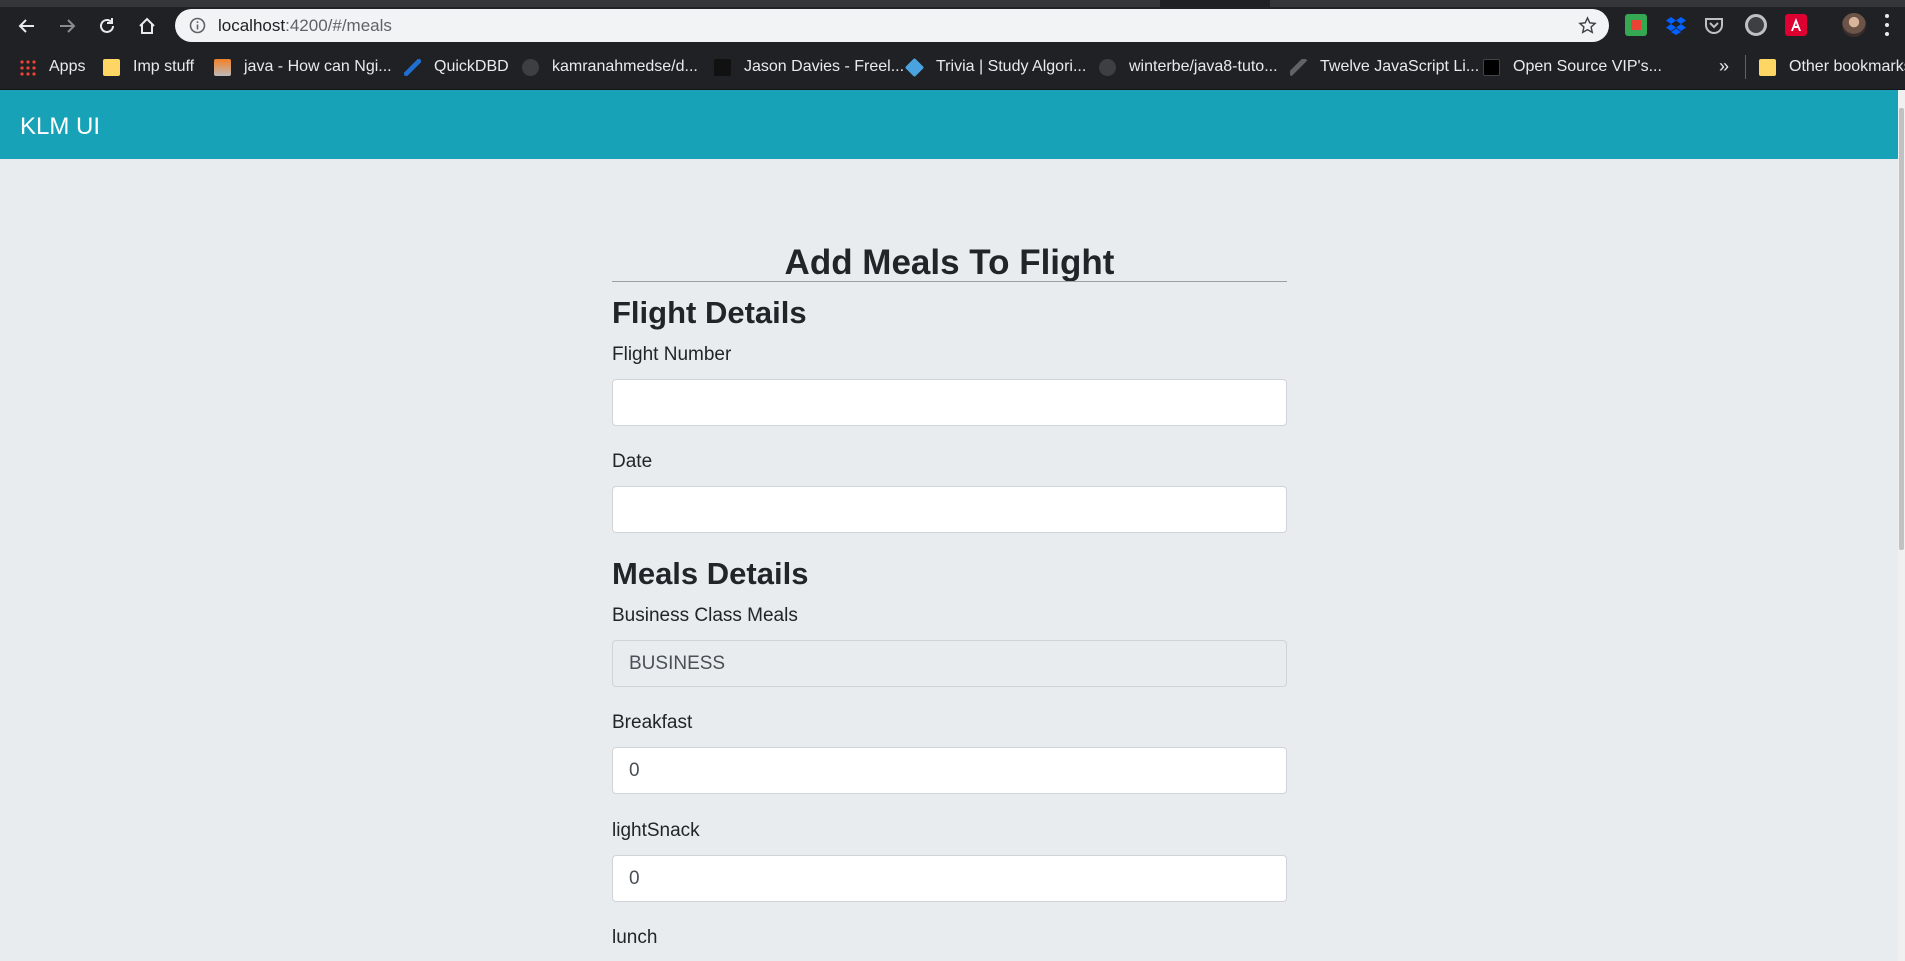 The width and height of the screenshot is (1905, 961). I want to click on profile-avatar, so click(1854, 25).